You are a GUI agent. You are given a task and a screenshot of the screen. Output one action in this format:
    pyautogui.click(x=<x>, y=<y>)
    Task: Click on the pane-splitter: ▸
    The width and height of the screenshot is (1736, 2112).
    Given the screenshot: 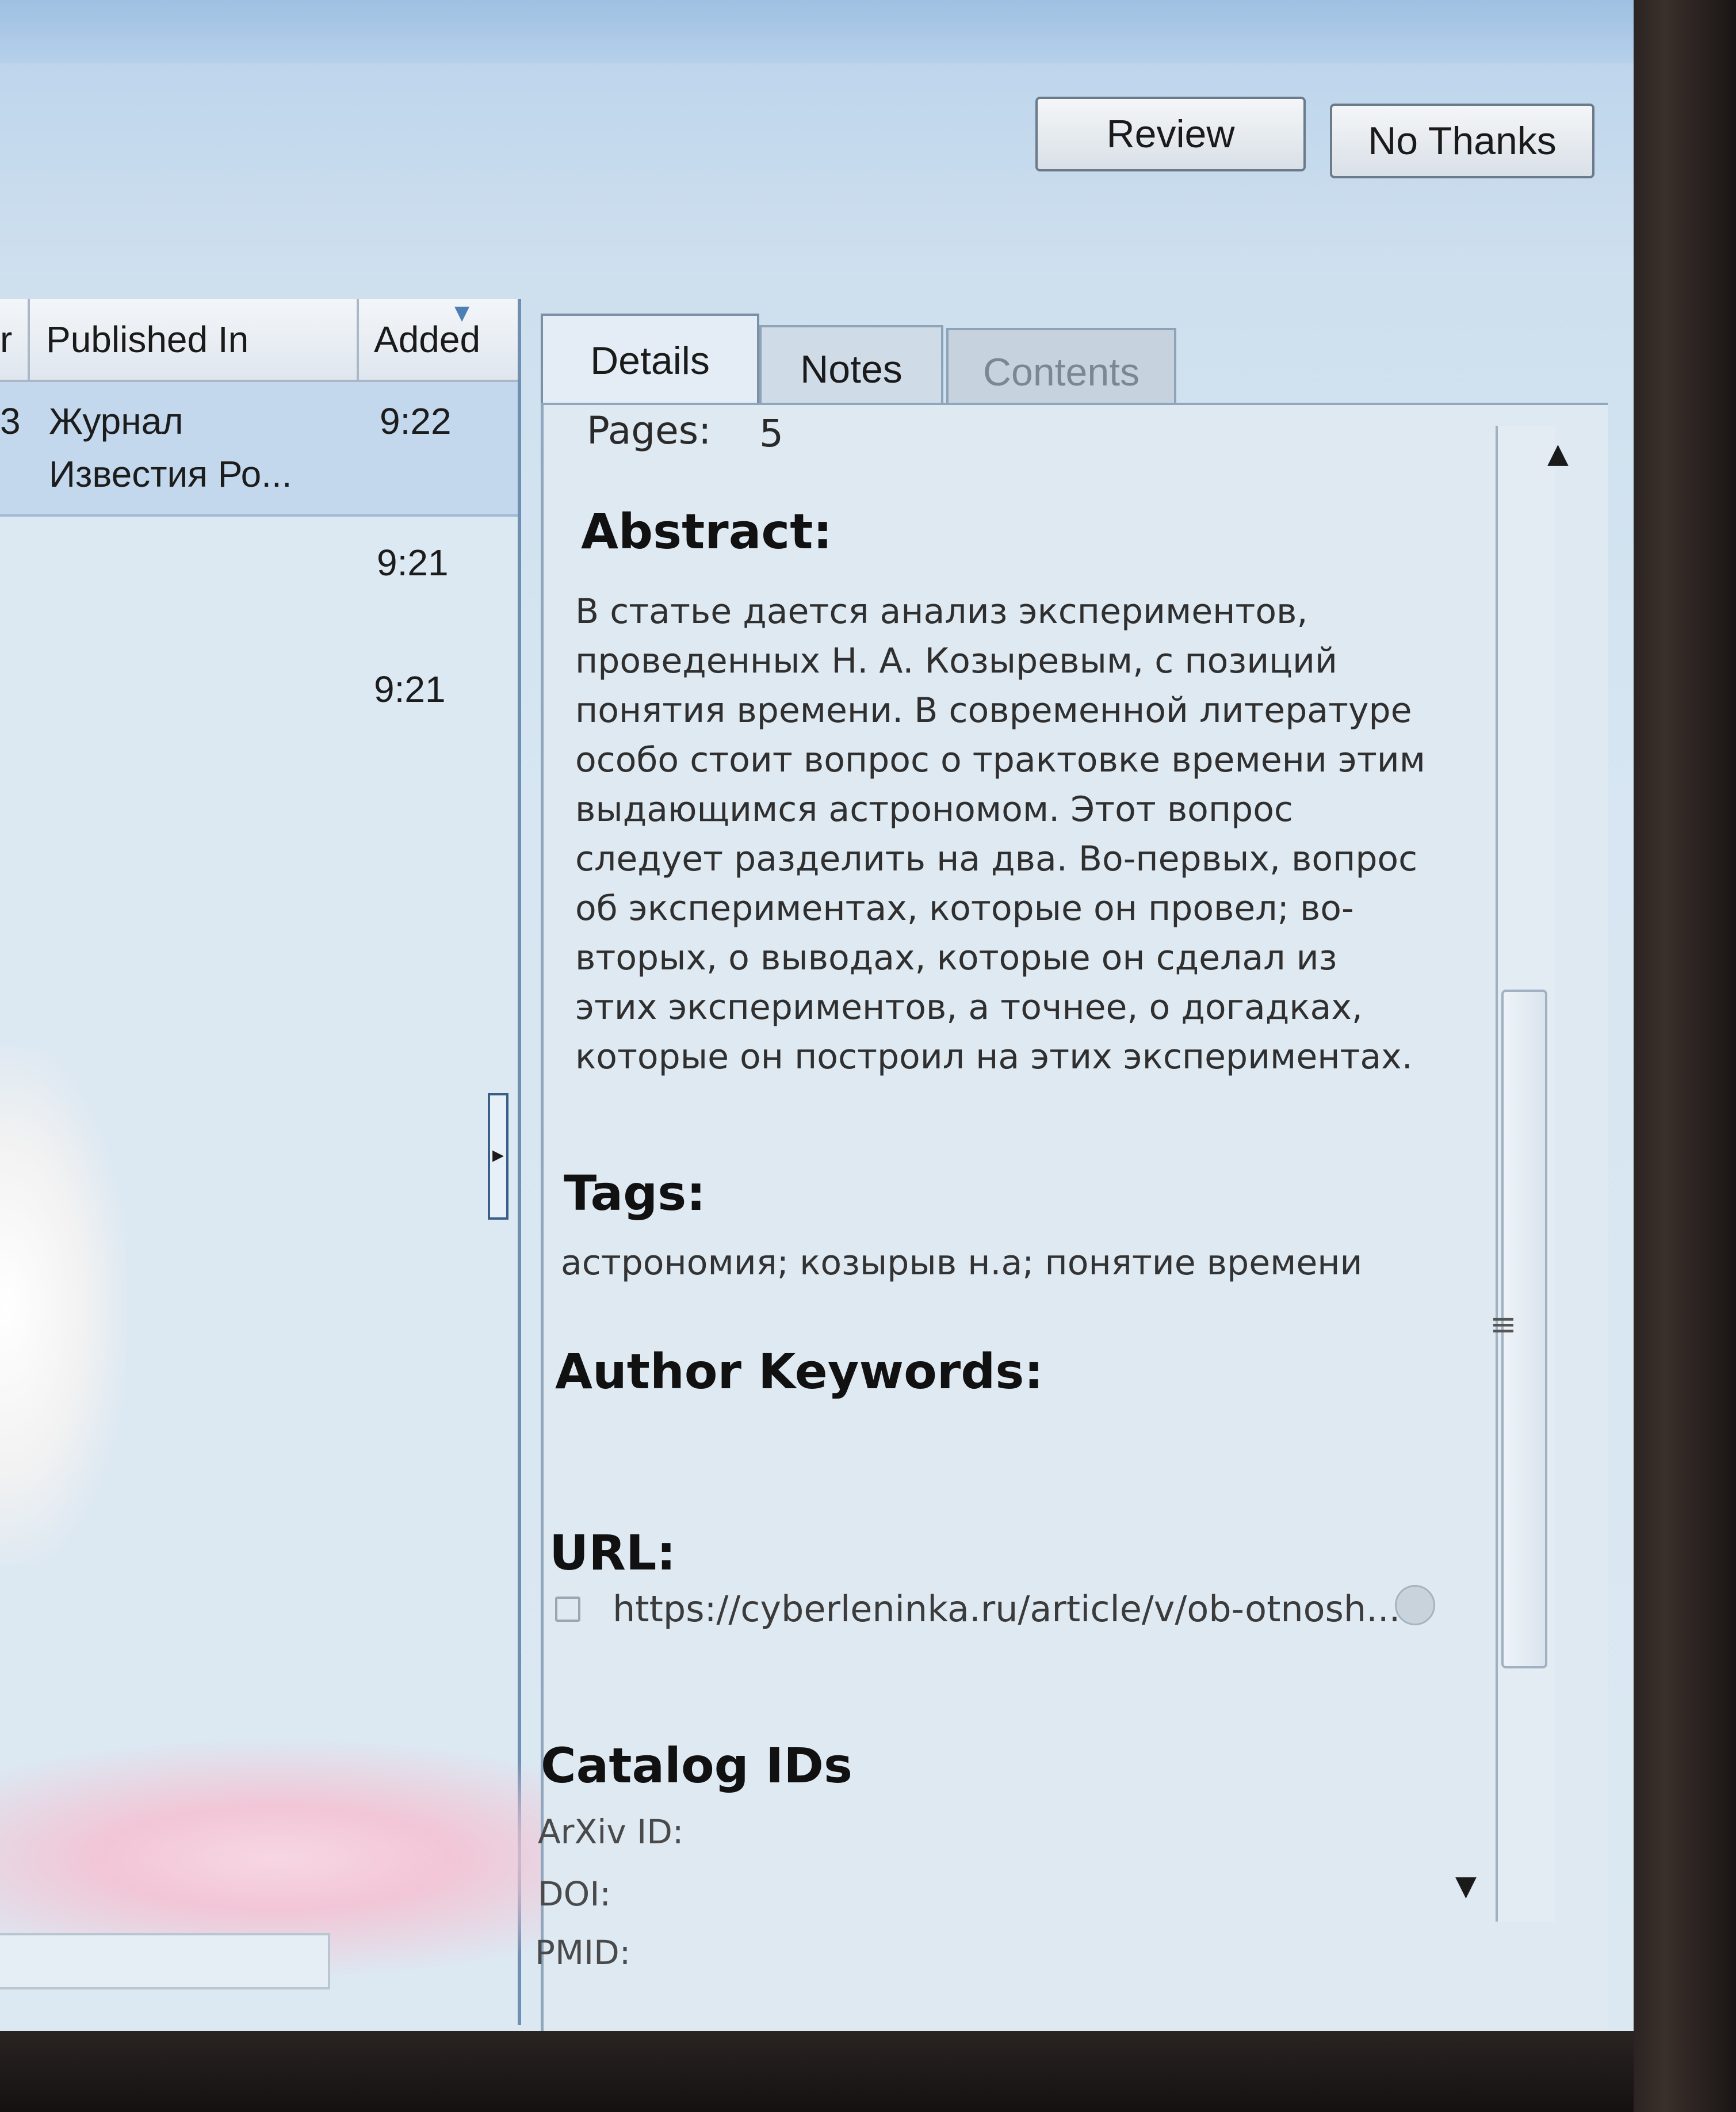 What is the action you would take?
    pyautogui.click(x=498, y=1156)
    